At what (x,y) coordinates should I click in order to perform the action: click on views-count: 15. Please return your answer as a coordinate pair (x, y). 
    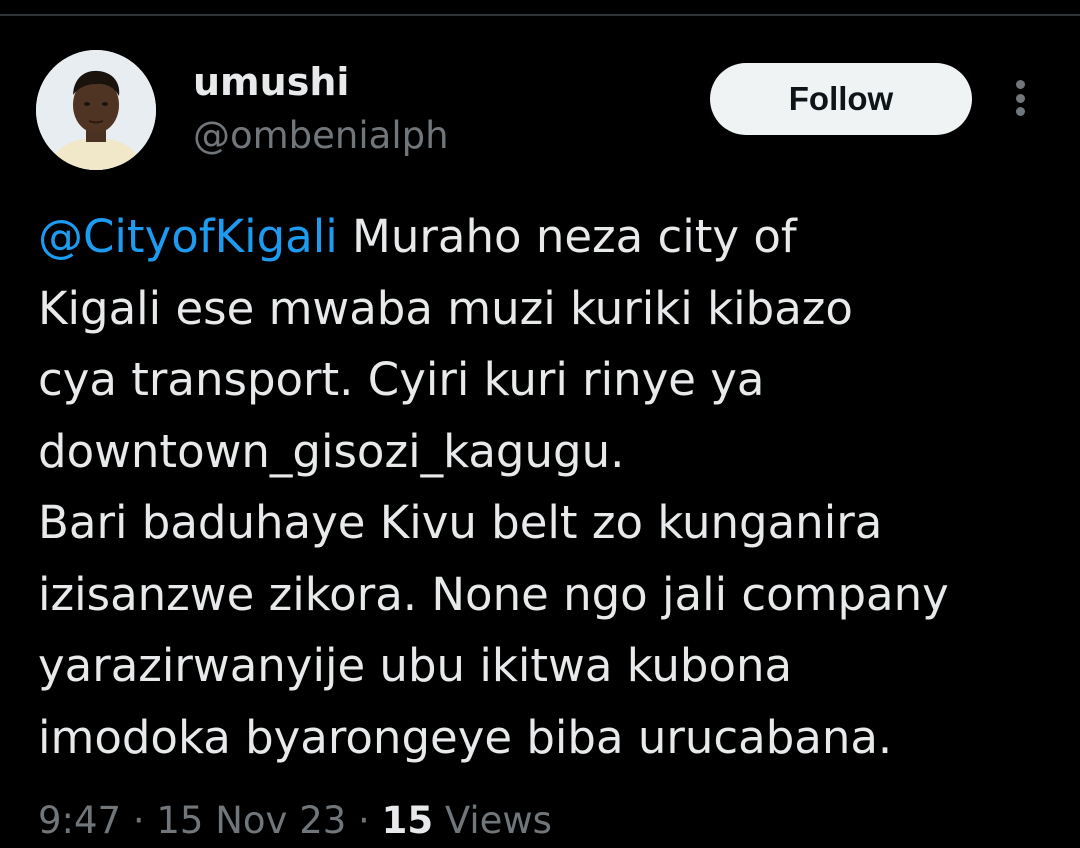
    Looking at the image, I should click on (408, 820).